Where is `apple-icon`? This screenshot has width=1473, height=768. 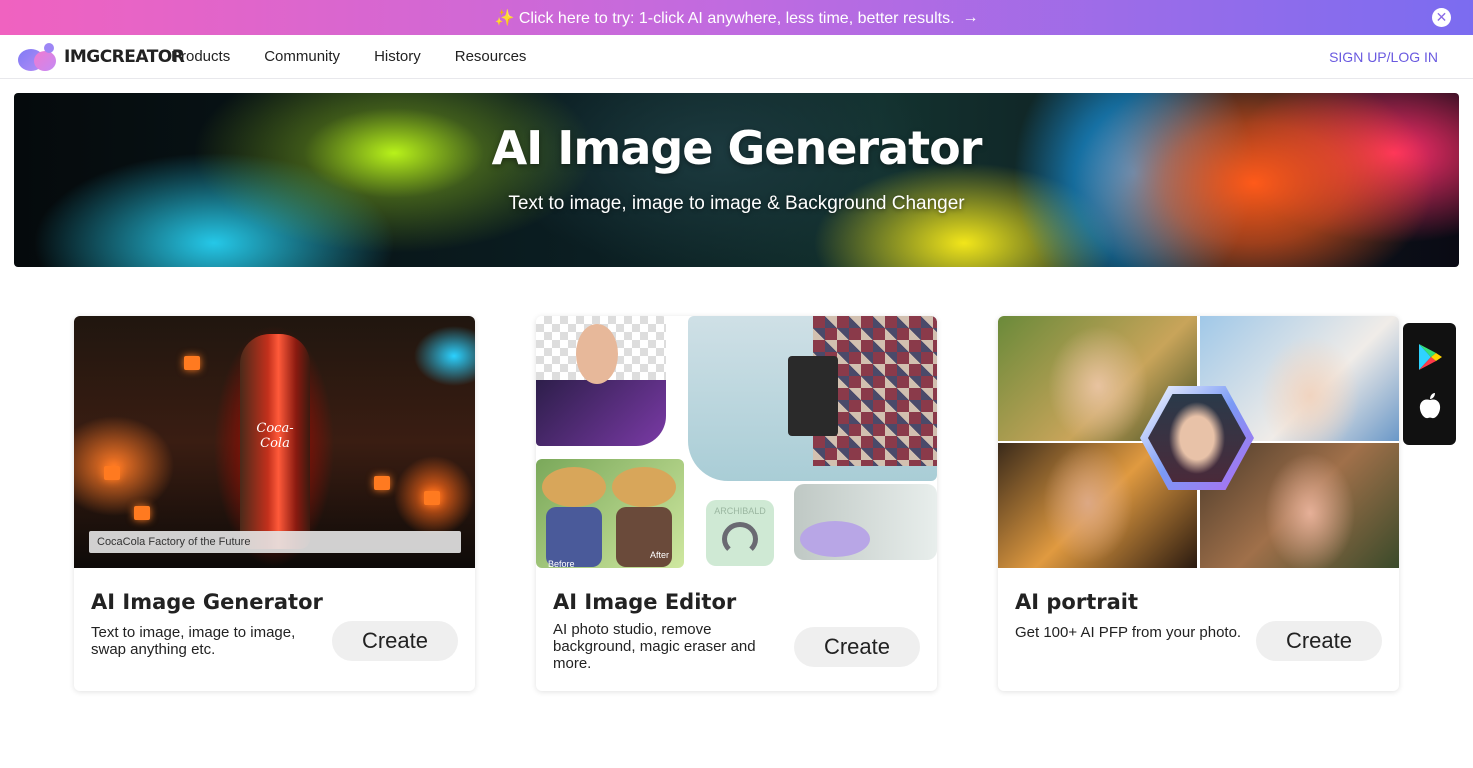
apple-icon is located at coordinates (1430, 408).